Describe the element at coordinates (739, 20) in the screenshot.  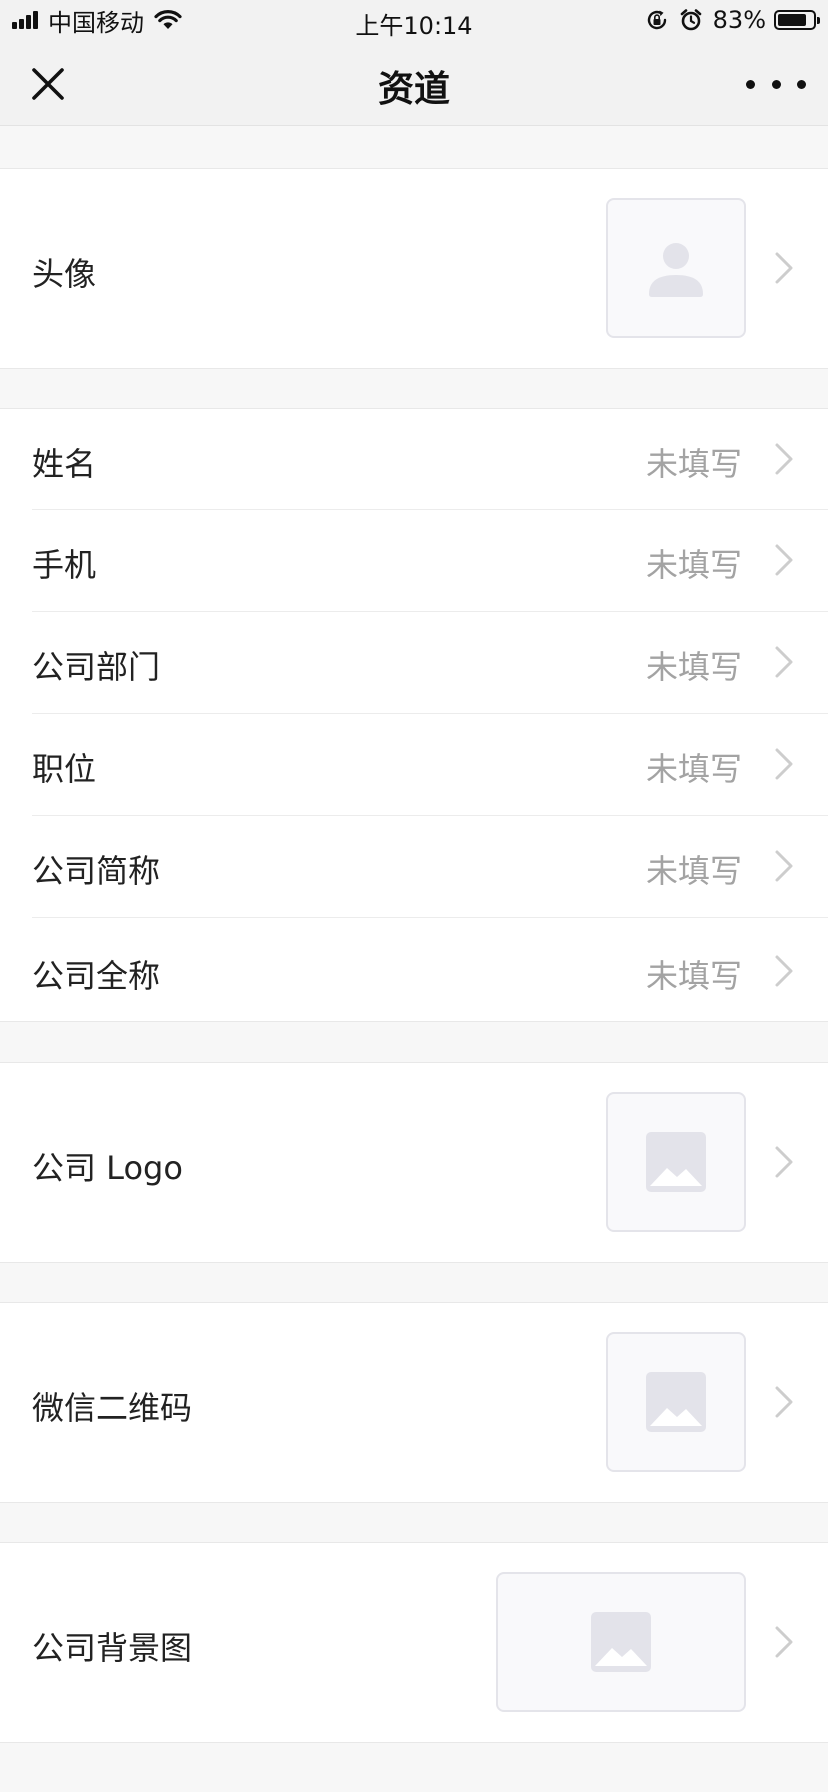
I see `battery-percent: 83%` at that location.